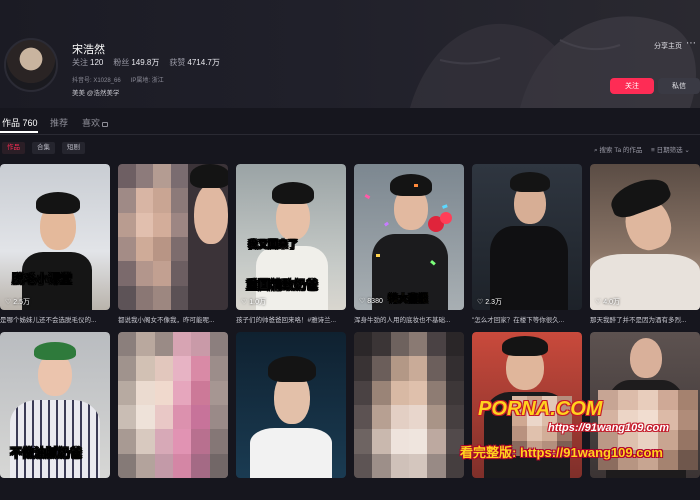  Describe the element at coordinates (408, 225) in the screenshot. I see `confetti-decoration` at that location.